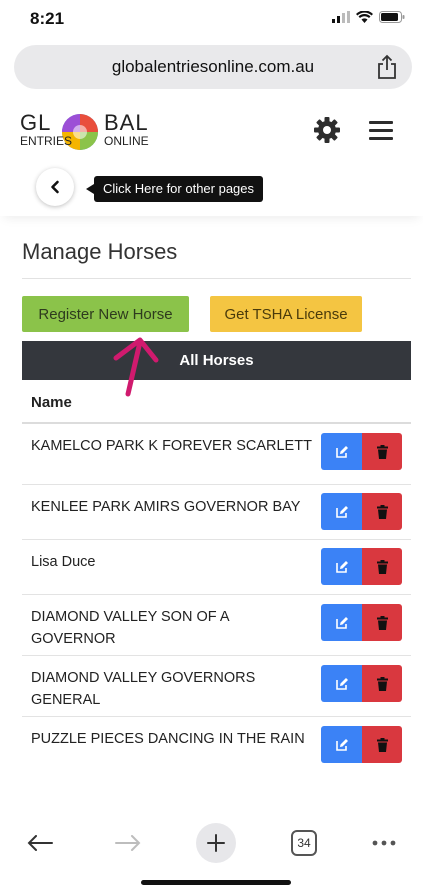 This screenshot has width=423, height=892. I want to click on title-divider, so click(216, 278).